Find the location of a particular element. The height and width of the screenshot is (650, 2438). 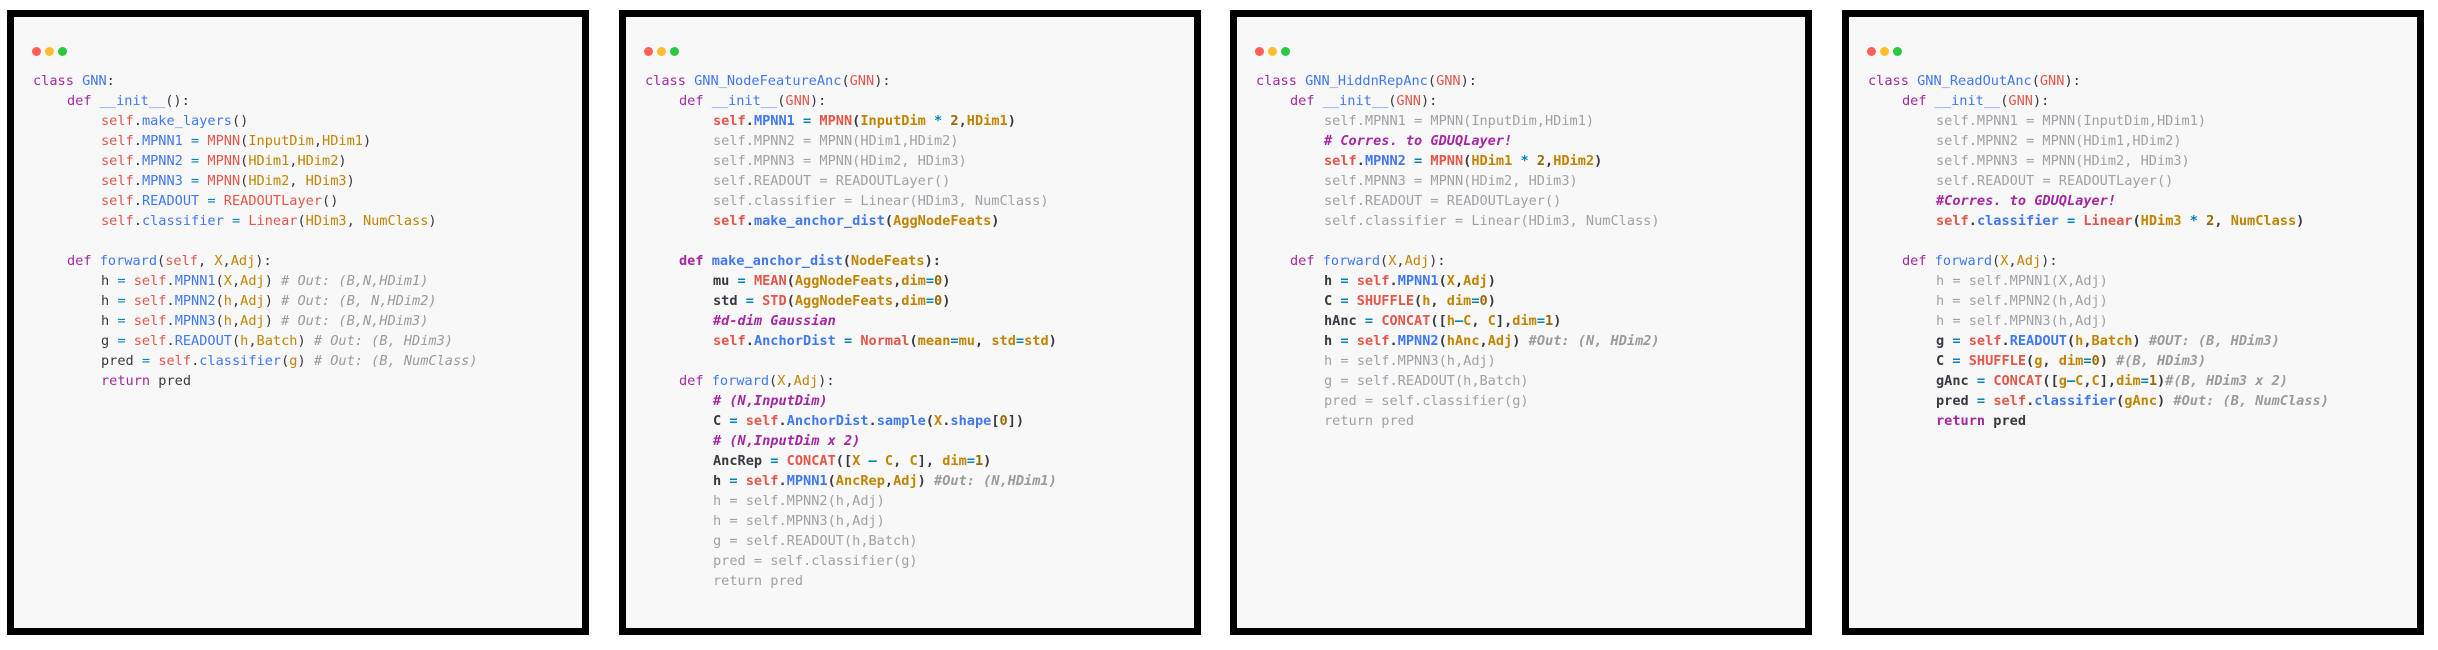

code-line: self.make_layers() is located at coordinates (303, 121).